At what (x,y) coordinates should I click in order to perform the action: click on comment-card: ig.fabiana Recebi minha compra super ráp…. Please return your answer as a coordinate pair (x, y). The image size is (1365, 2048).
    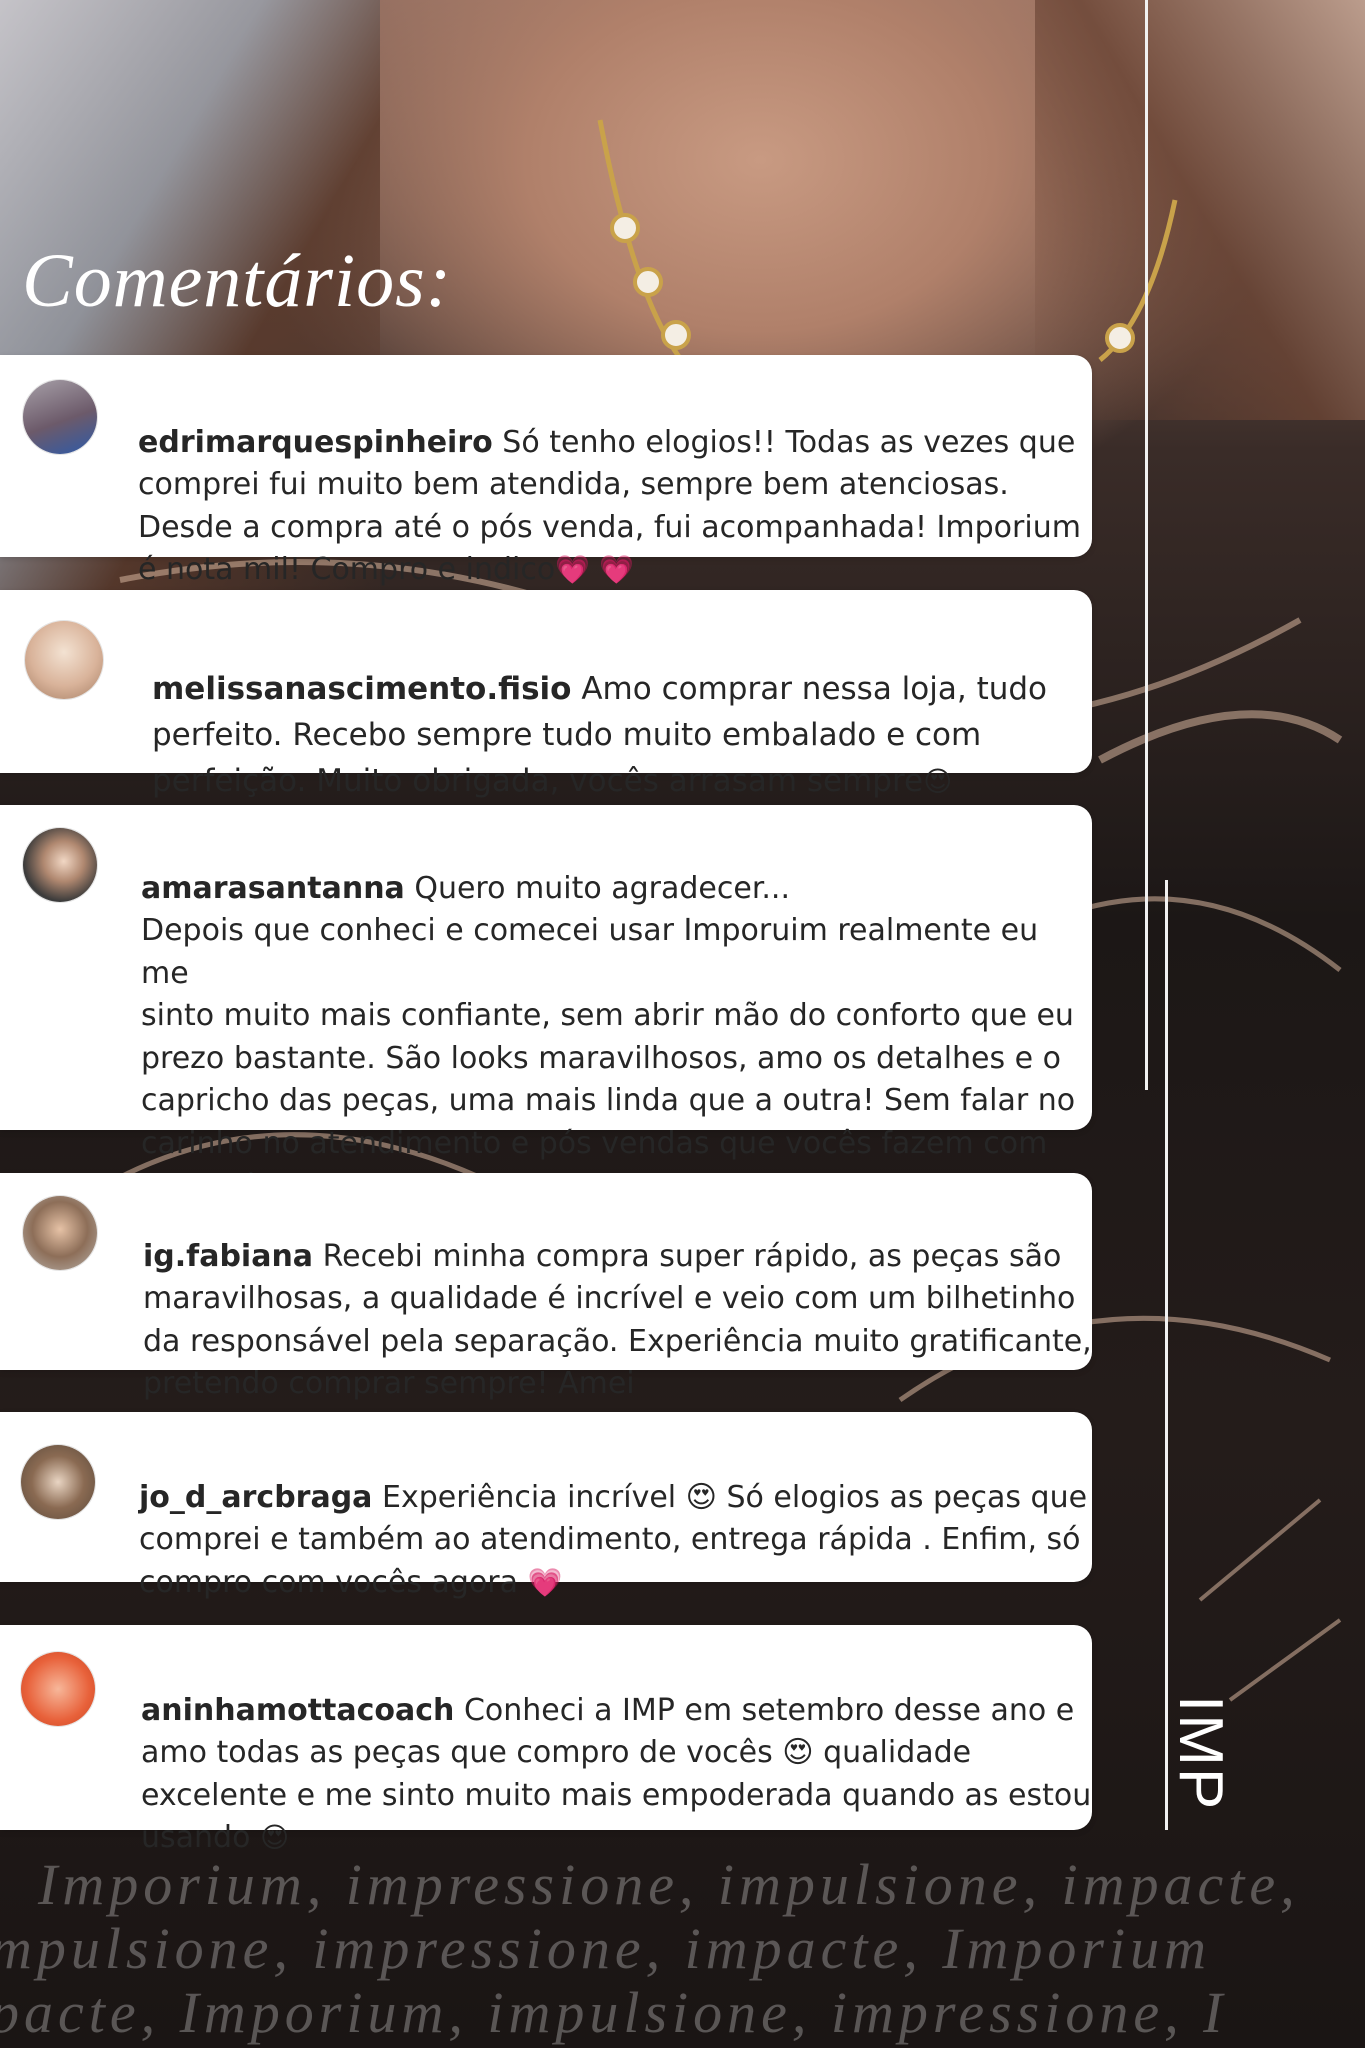
    Looking at the image, I should click on (546, 1287).